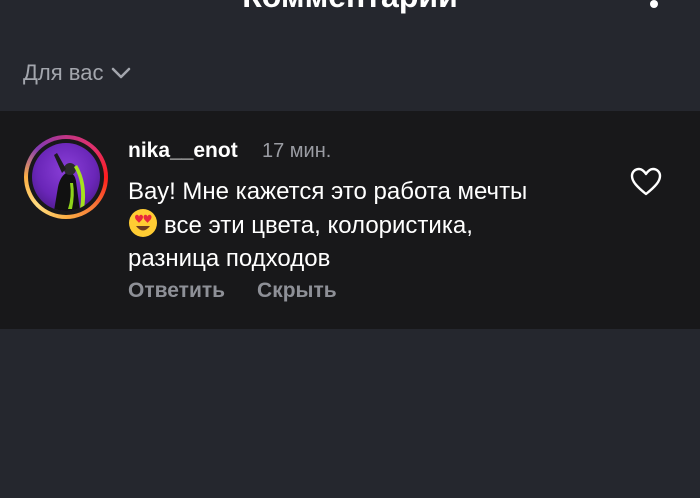  I want to click on avatar, so click(66, 177).